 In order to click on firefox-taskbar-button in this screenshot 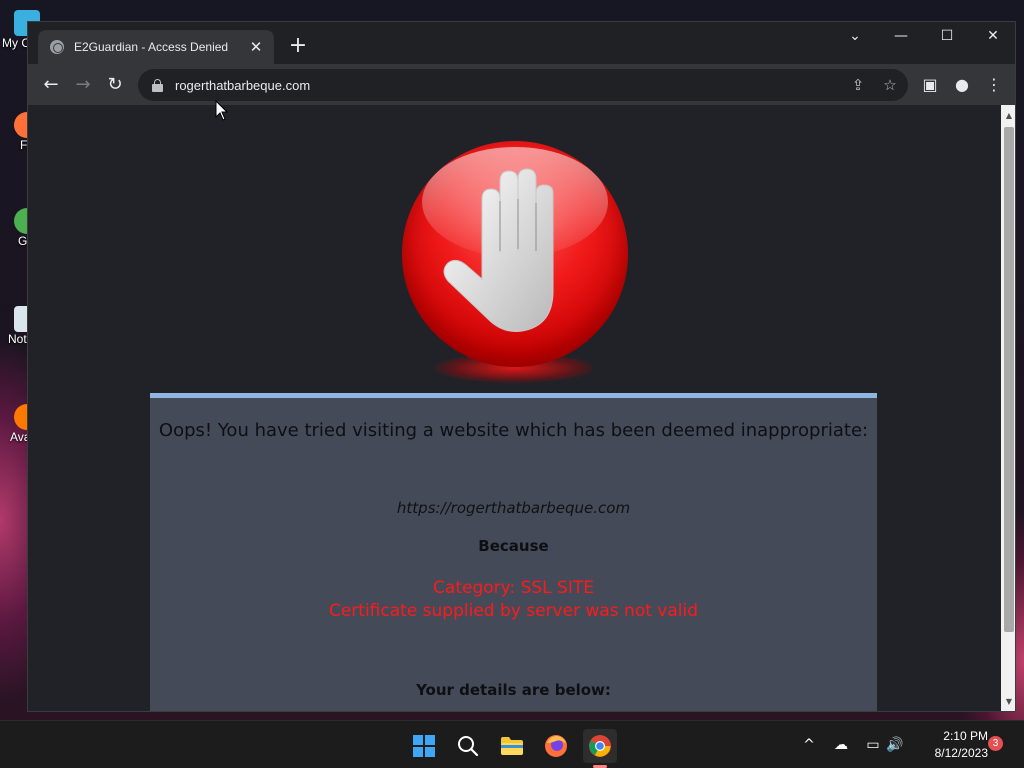, I will do `click(556, 746)`.